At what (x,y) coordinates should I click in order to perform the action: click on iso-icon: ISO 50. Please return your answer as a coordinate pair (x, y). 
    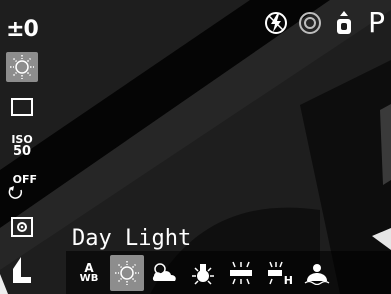
    Looking at the image, I should click on (21, 146).